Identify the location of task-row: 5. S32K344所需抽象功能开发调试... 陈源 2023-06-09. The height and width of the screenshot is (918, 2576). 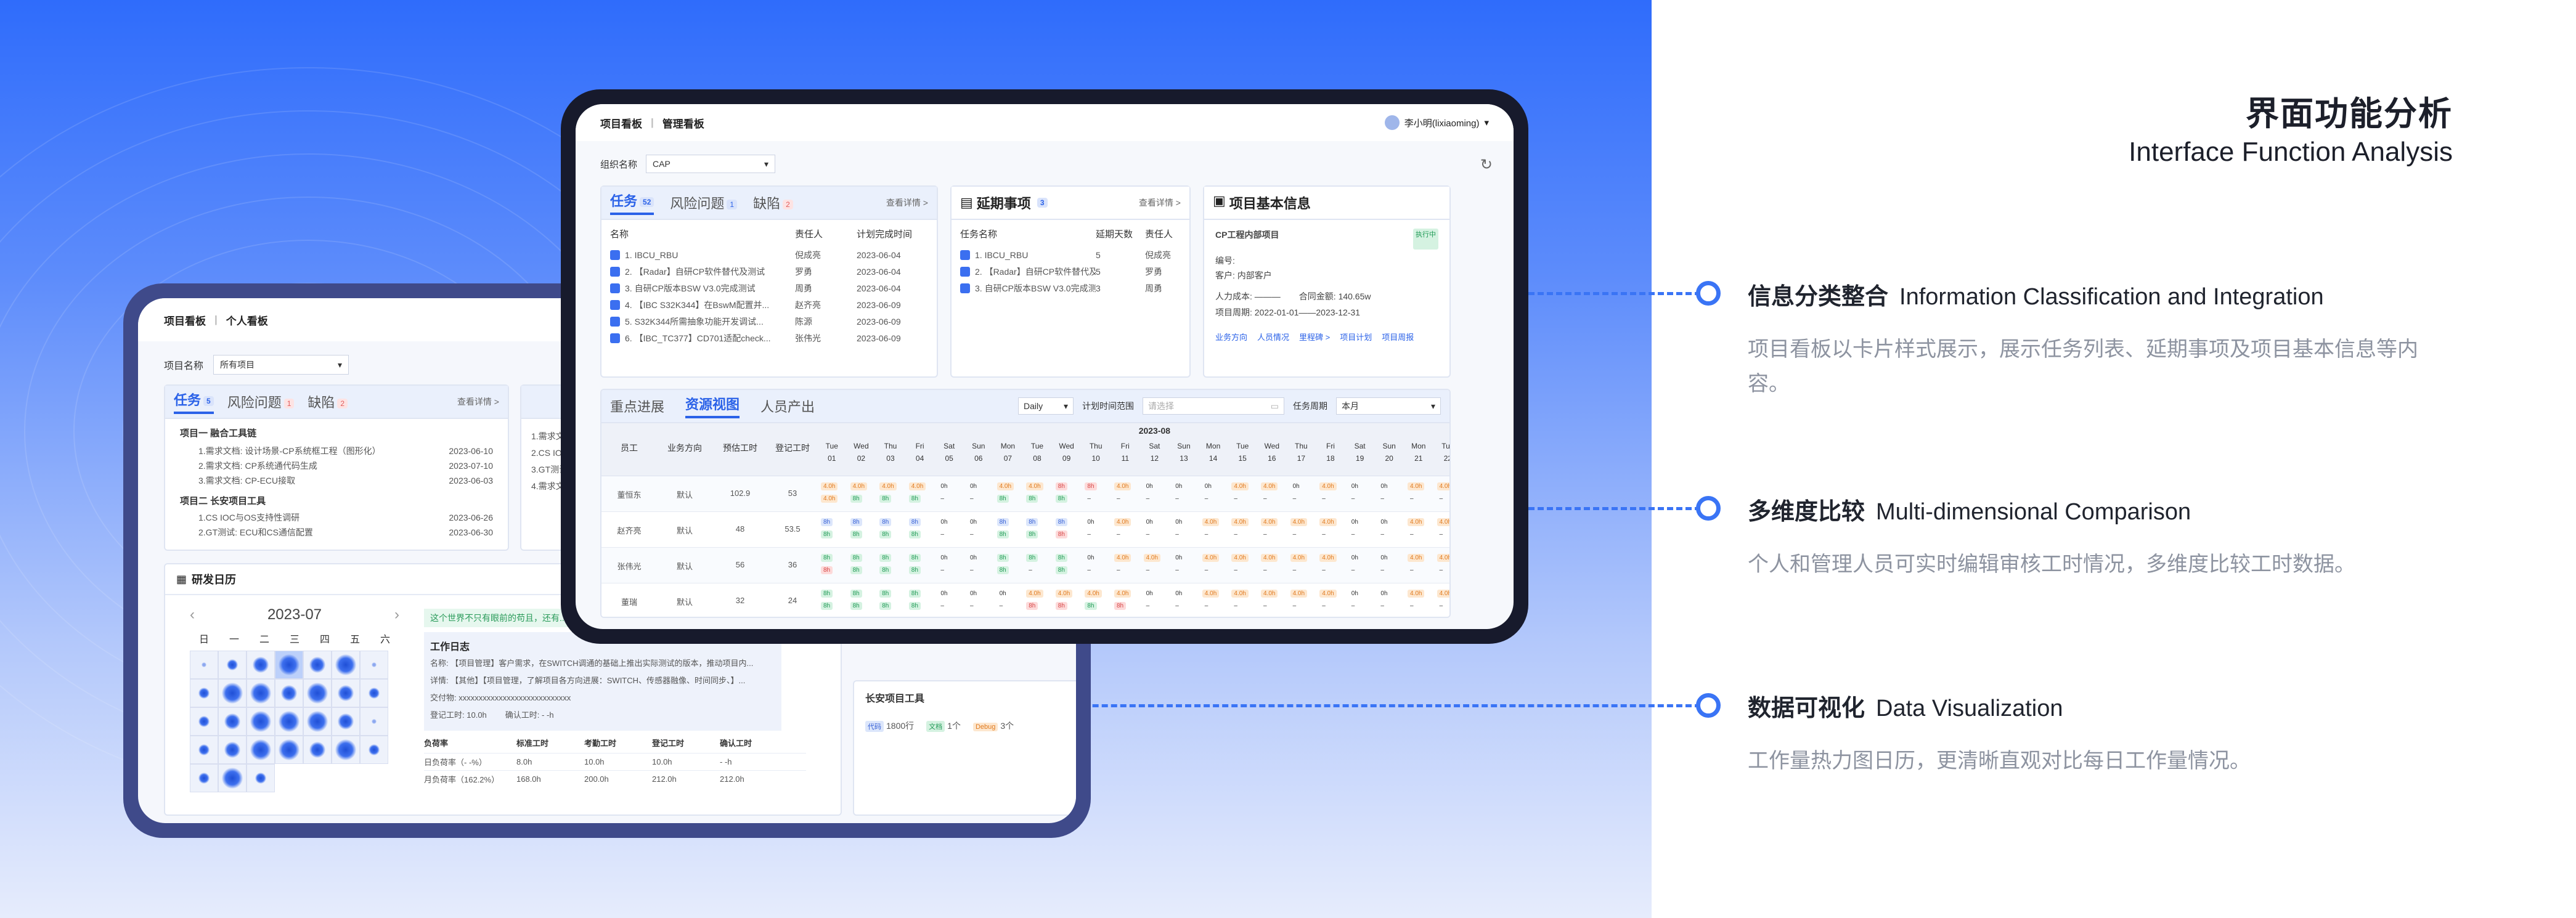
(769, 321).